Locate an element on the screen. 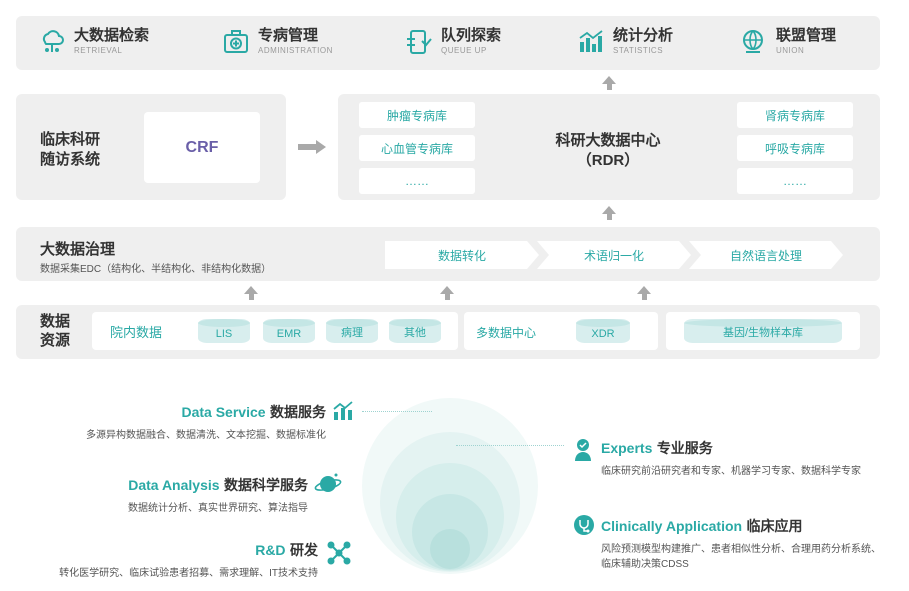 Image resolution: width=909 pixels, height=591 pixels. crf-title-line: 随访系统 is located at coordinates (70, 159).